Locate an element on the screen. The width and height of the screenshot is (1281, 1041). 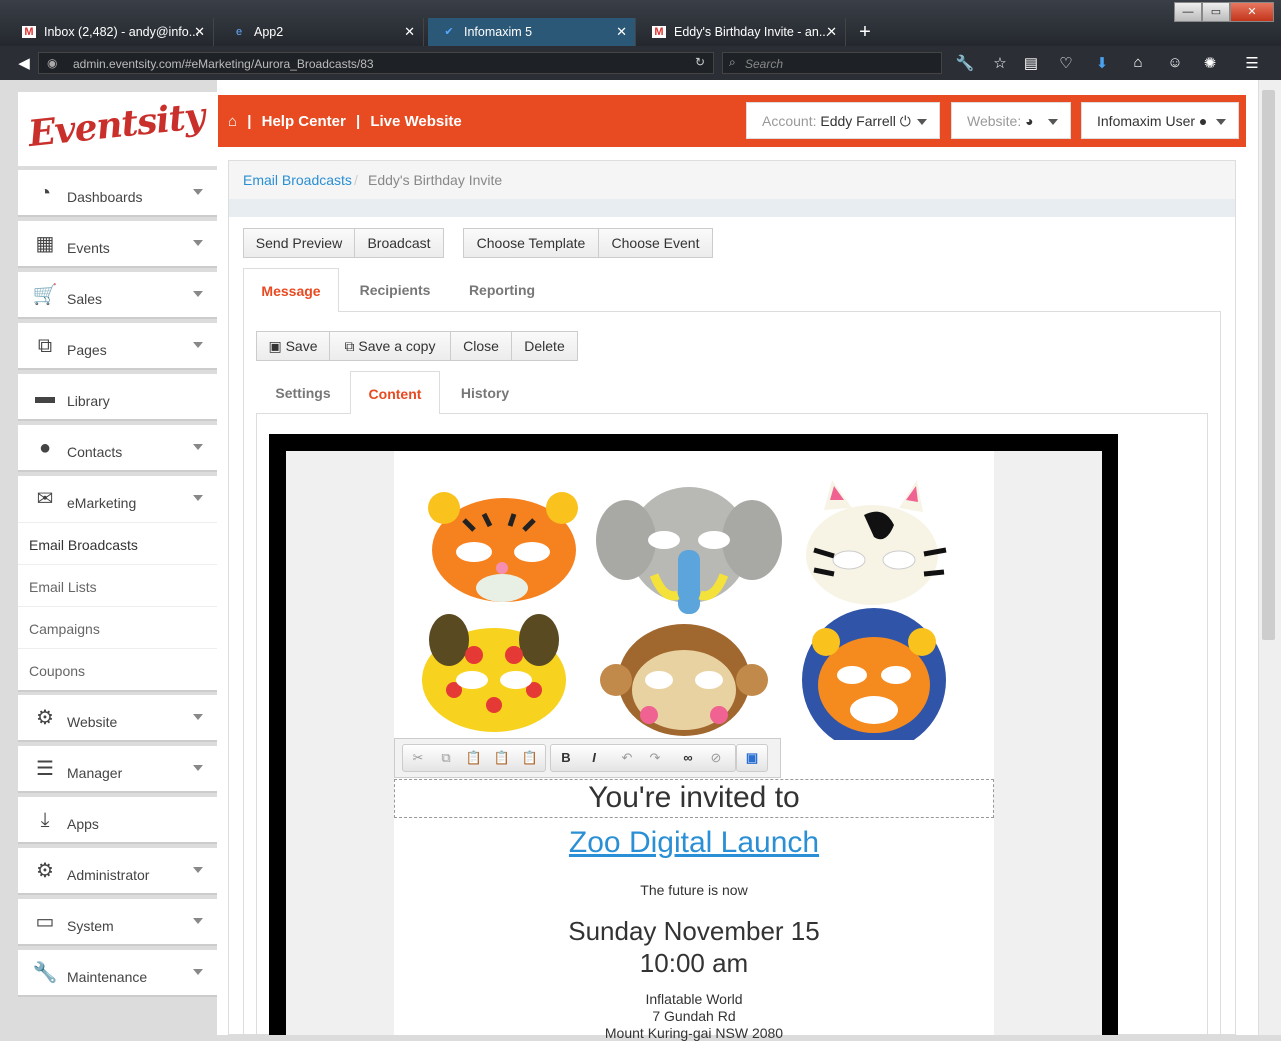
sidebar-item-apps: ⤓ Apps is located at coordinates (117, 820).